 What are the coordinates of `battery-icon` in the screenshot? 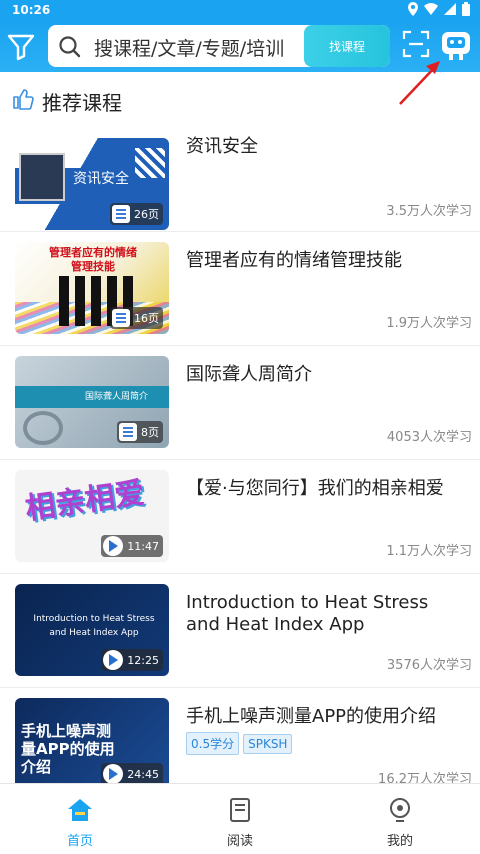 It's located at (466, 9).